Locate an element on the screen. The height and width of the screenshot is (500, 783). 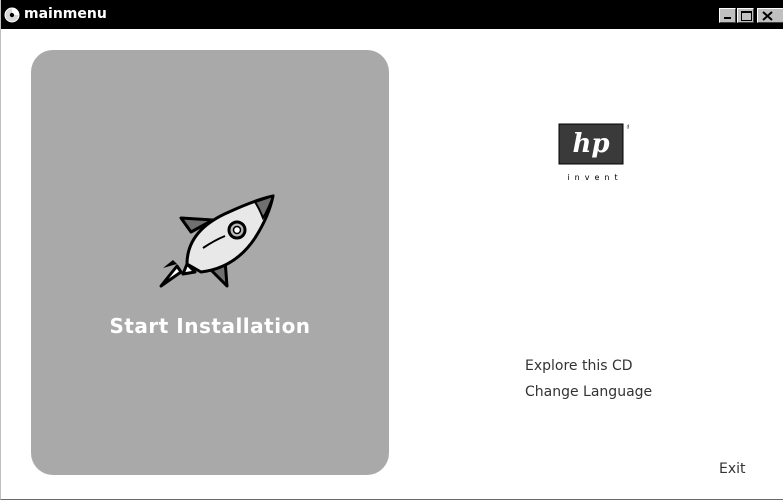
change-language-link: Change Language is located at coordinates (588, 392).